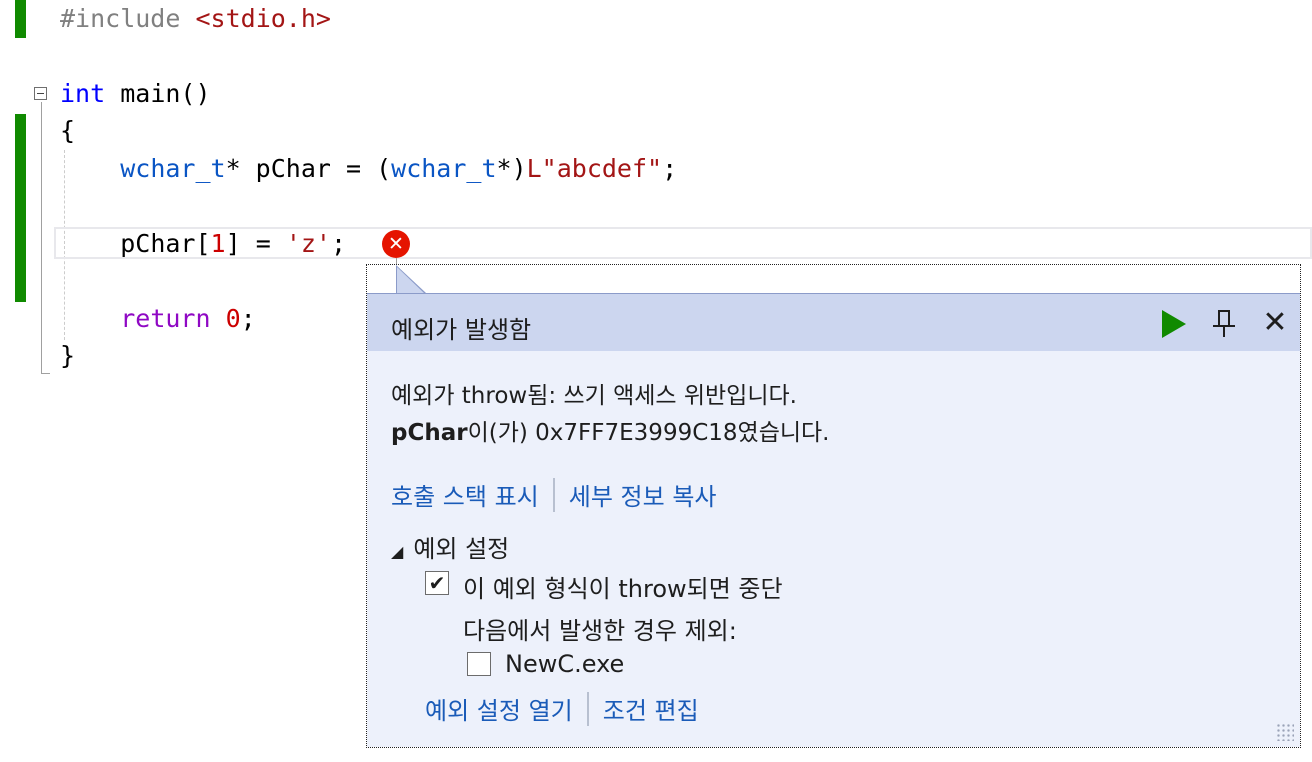 This screenshot has height=762, width=1312. I want to click on code-line-declaration: wchar_t* pChar = (wchar_t*)L"abcdef";, so click(368, 169).